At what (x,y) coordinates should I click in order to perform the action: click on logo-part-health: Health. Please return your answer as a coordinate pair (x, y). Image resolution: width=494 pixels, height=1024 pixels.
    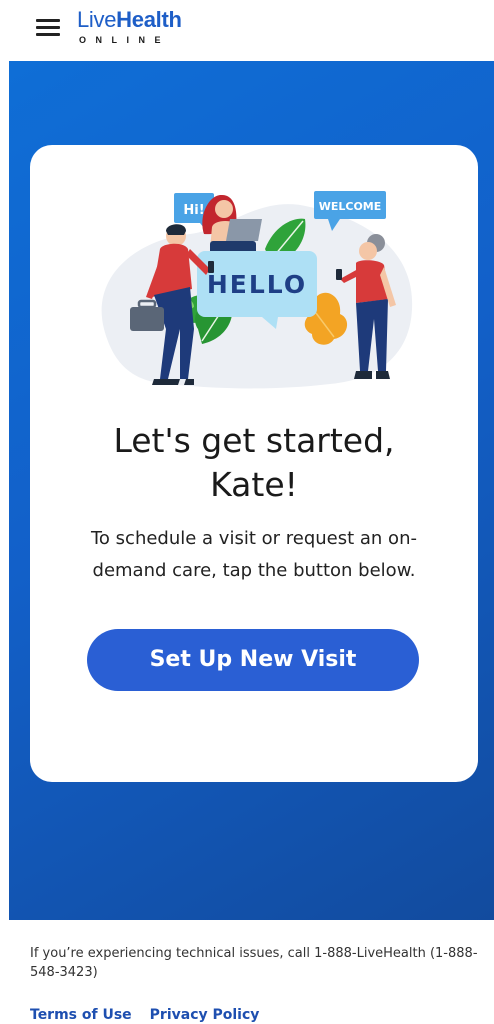
    Looking at the image, I should click on (149, 19).